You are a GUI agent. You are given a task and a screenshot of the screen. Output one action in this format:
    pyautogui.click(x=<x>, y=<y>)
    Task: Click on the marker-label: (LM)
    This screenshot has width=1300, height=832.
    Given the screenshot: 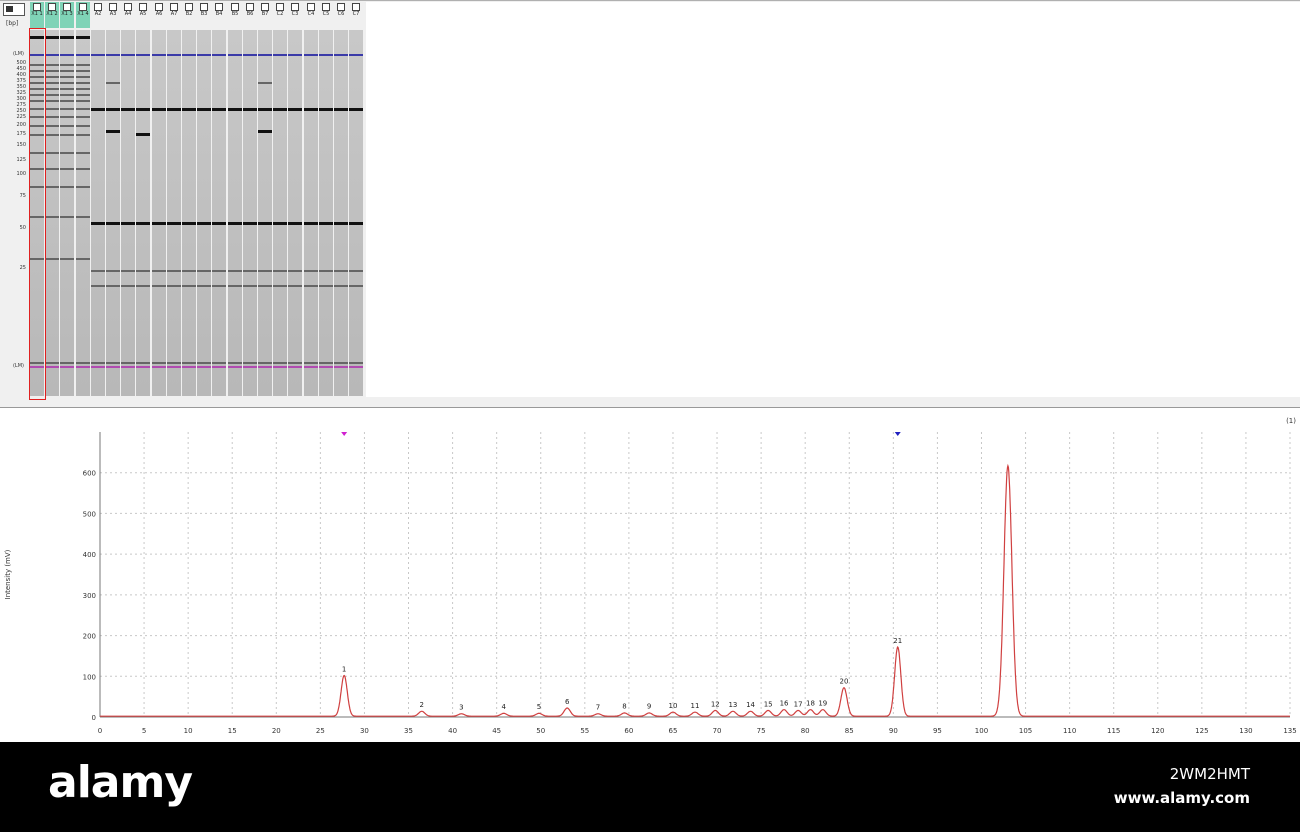 What is the action you would take?
    pyautogui.click(x=18, y=54)
    